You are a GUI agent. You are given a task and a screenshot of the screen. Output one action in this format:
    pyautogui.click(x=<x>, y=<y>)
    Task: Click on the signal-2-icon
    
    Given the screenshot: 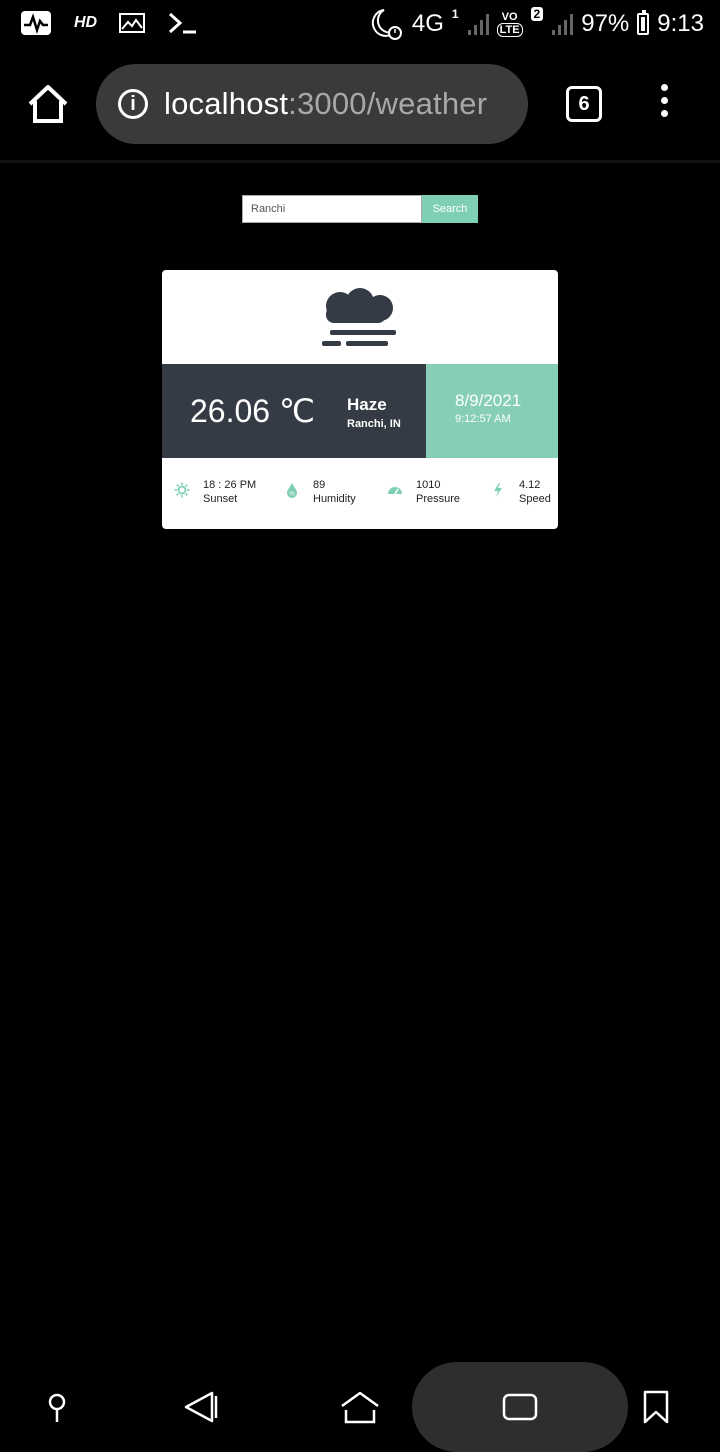 What is the action you would take?
    pyautogui.click(x=563, y=24)
    